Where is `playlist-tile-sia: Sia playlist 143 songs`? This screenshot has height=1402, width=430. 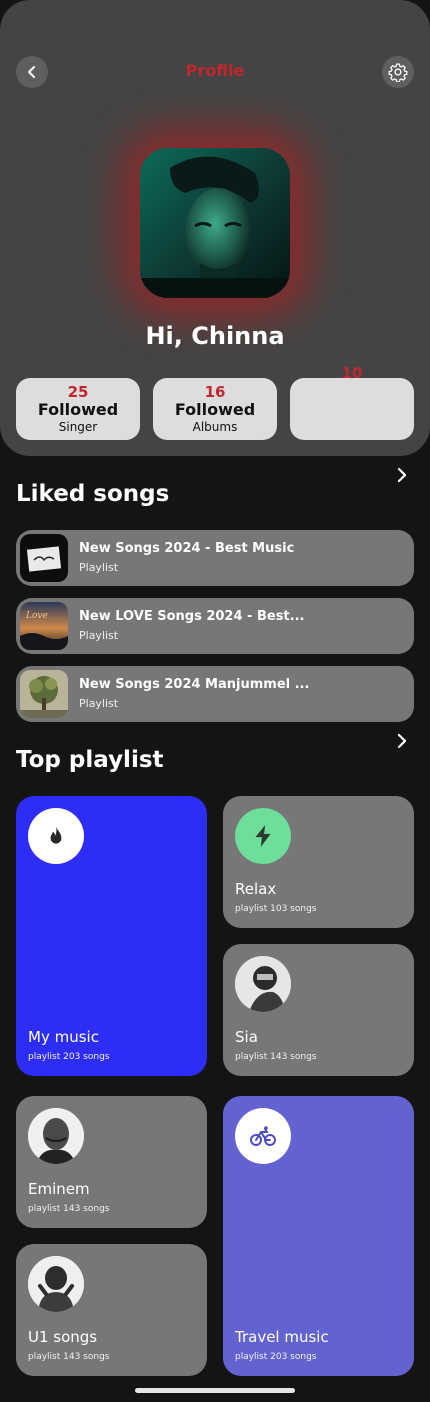
playlist-tile-sia: Sia playlist 143 songs is located at coordinates (318, 1010).